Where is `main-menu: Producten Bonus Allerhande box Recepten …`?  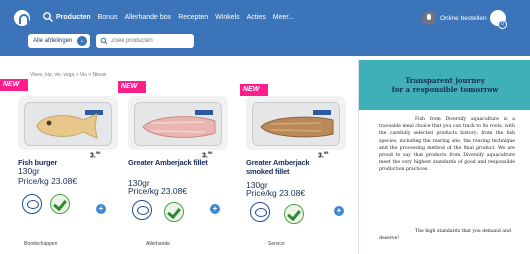
main-menu: Producten Bonus Allerhande box Recepten … is located at coordinates (175, 17).